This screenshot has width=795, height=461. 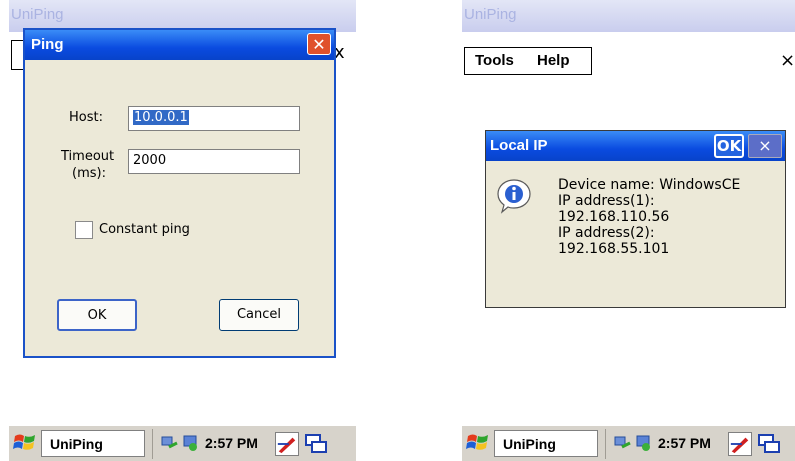 I want to click on window-close-button: ×, so click(x=787, y=60).